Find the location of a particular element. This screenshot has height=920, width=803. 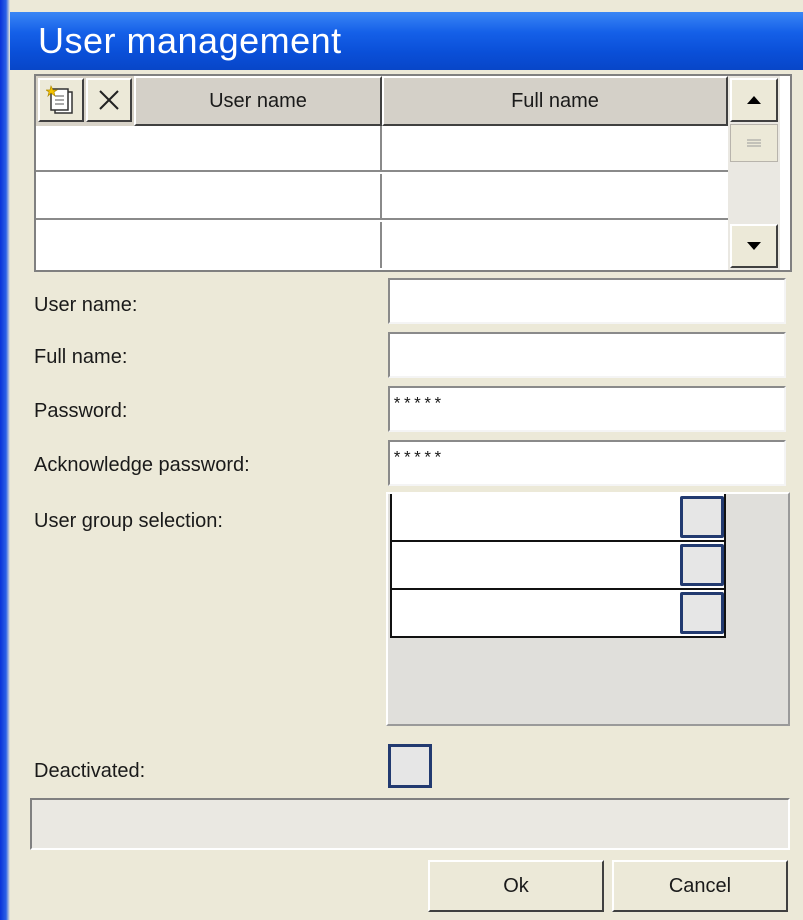

new-document-icon is located at coordinates (59, 99).